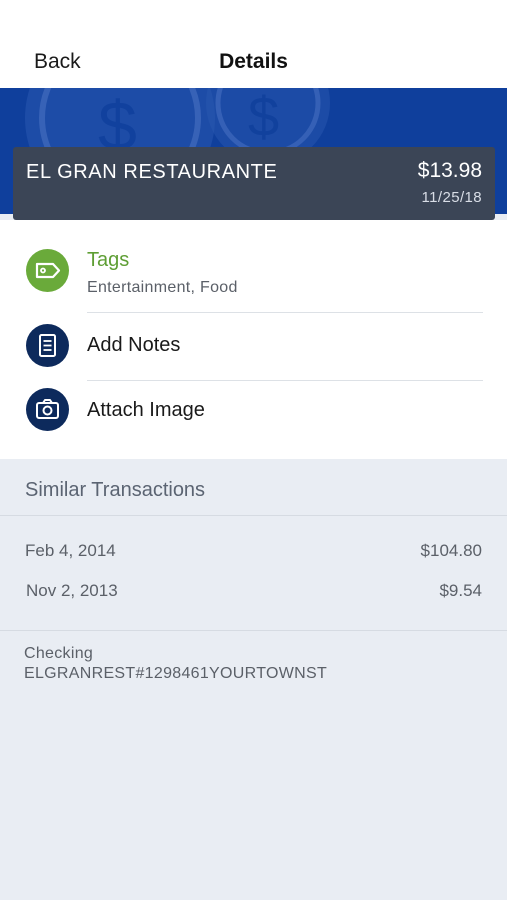  I want to click on transaction-date: 11/25/18, so click(451, 197).